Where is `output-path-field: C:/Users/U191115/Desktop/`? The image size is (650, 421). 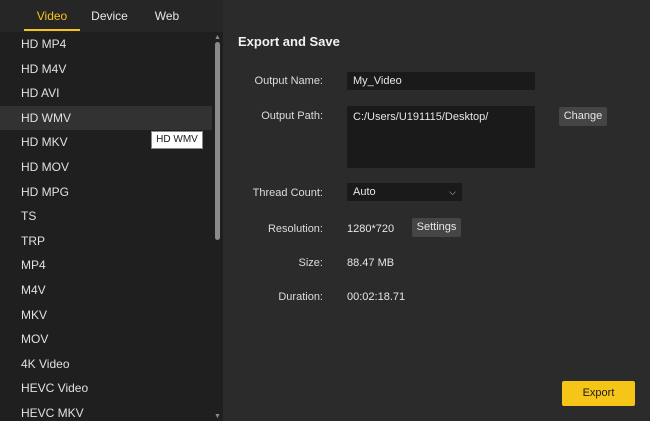 output-path-field: C:/Users/U191115/Desktop/ is located at coordinates (441, 137).